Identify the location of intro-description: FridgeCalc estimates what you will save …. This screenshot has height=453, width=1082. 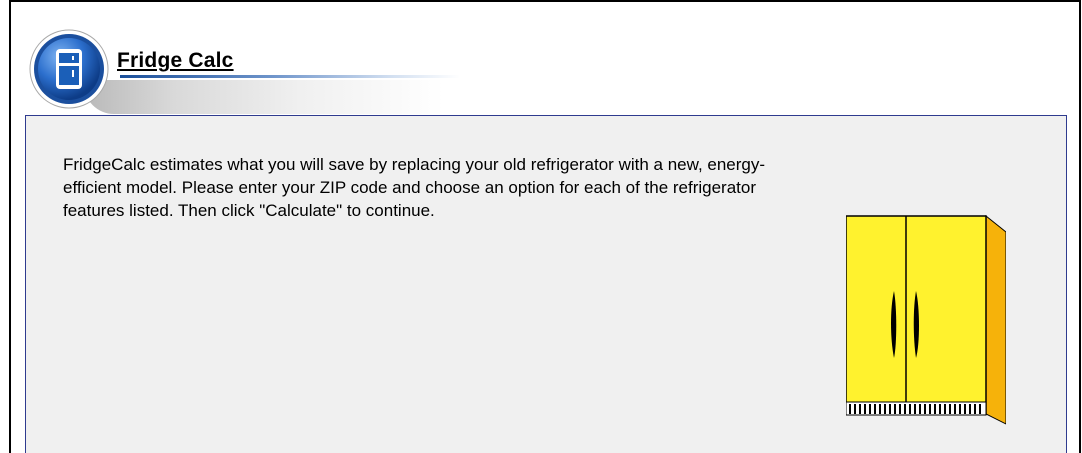
(414, 187).